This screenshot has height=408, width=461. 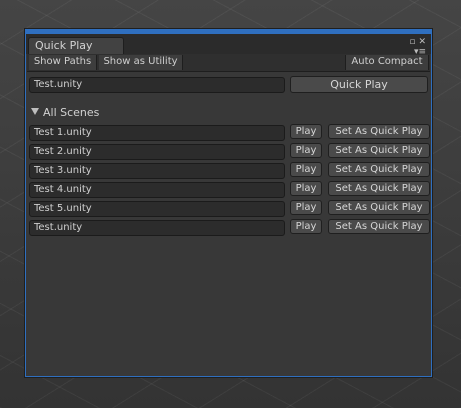 What do you see at coordinates (157, 228) in the screenshot?
I see `scene-name-field: Test.unity` at bounding box center [157, 228].